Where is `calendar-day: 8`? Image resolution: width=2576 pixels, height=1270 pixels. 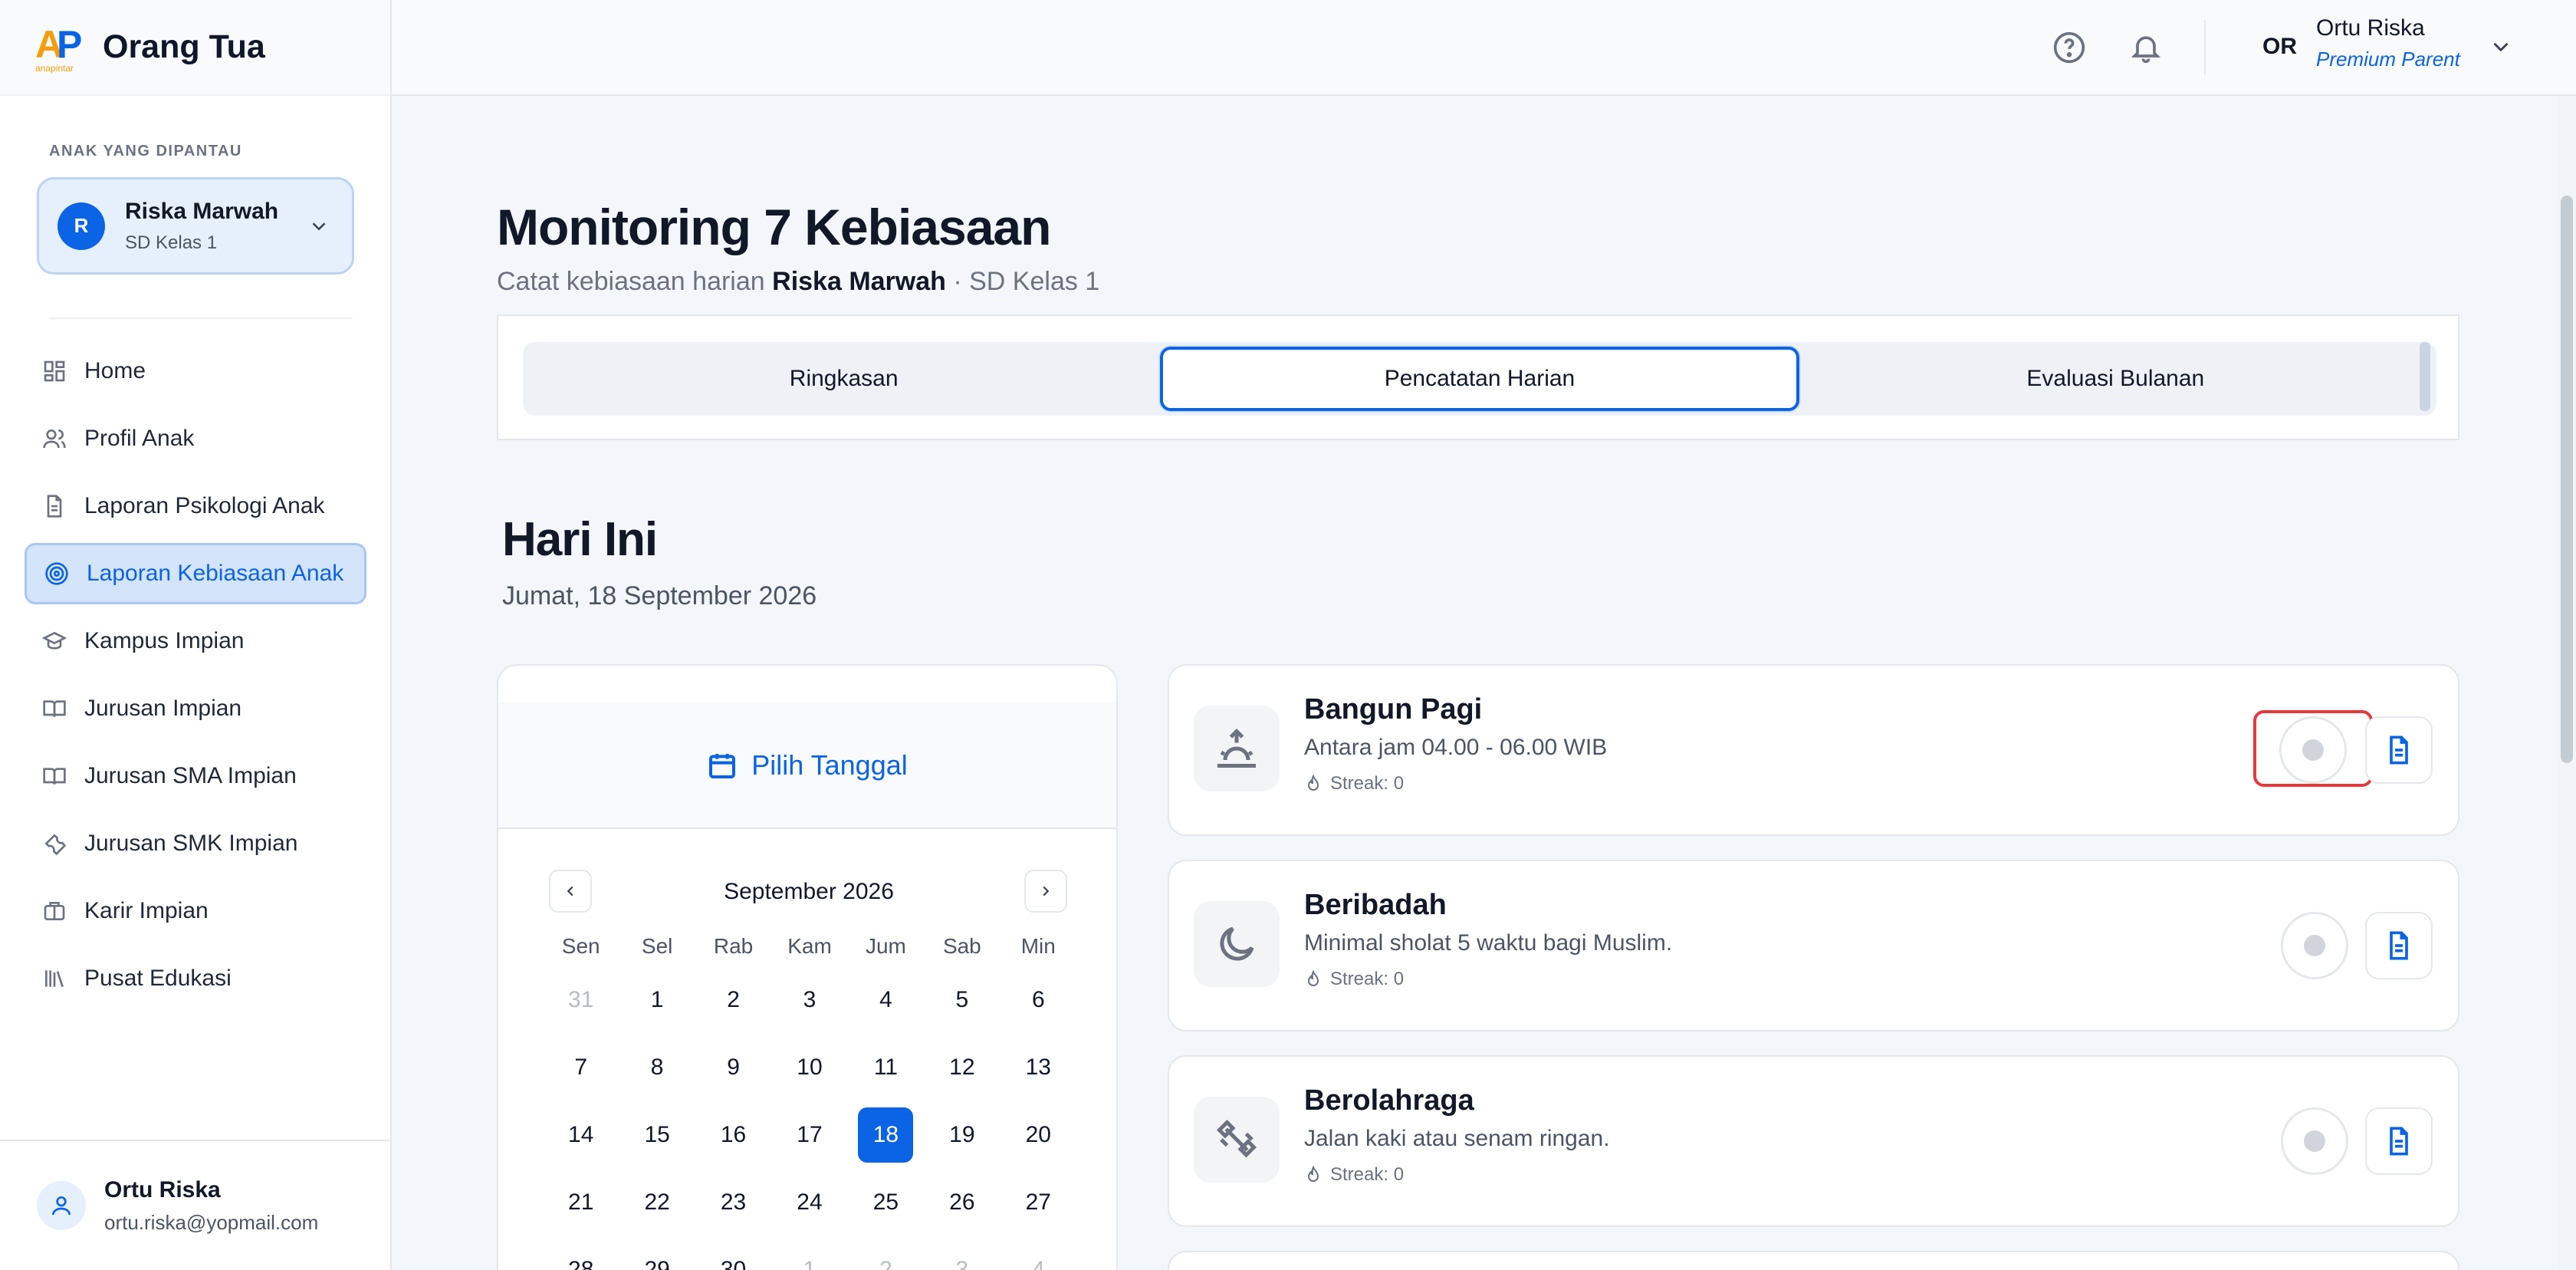 calendar-day: 8 is located at coordinates (657, 1067).